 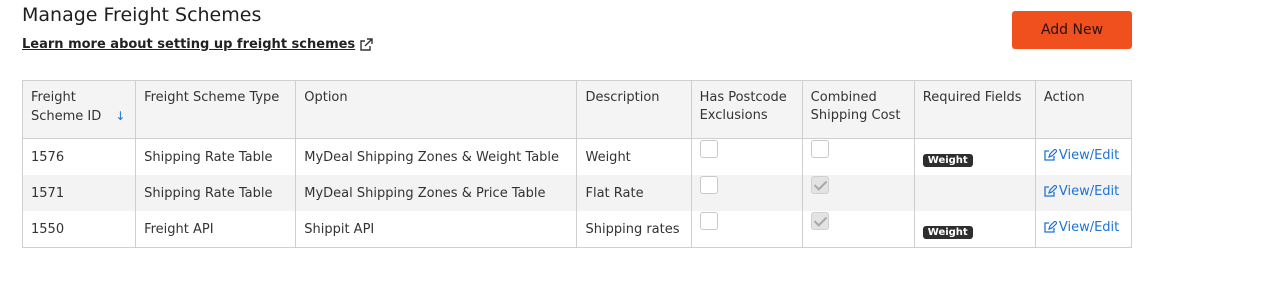 I want to click on cell-id: 1571, so click(x=79, y=193).